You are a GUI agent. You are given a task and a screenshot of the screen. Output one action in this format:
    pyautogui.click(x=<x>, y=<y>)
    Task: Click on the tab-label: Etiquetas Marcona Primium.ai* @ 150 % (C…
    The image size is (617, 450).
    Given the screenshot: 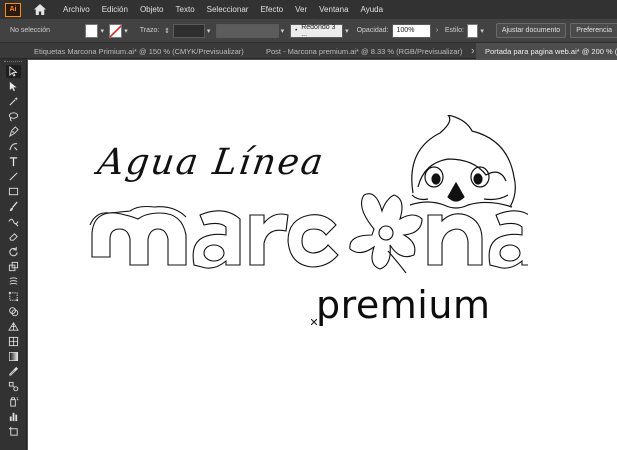 What is the action you would take?
    pyautogui.click(x=139, y=51)
    